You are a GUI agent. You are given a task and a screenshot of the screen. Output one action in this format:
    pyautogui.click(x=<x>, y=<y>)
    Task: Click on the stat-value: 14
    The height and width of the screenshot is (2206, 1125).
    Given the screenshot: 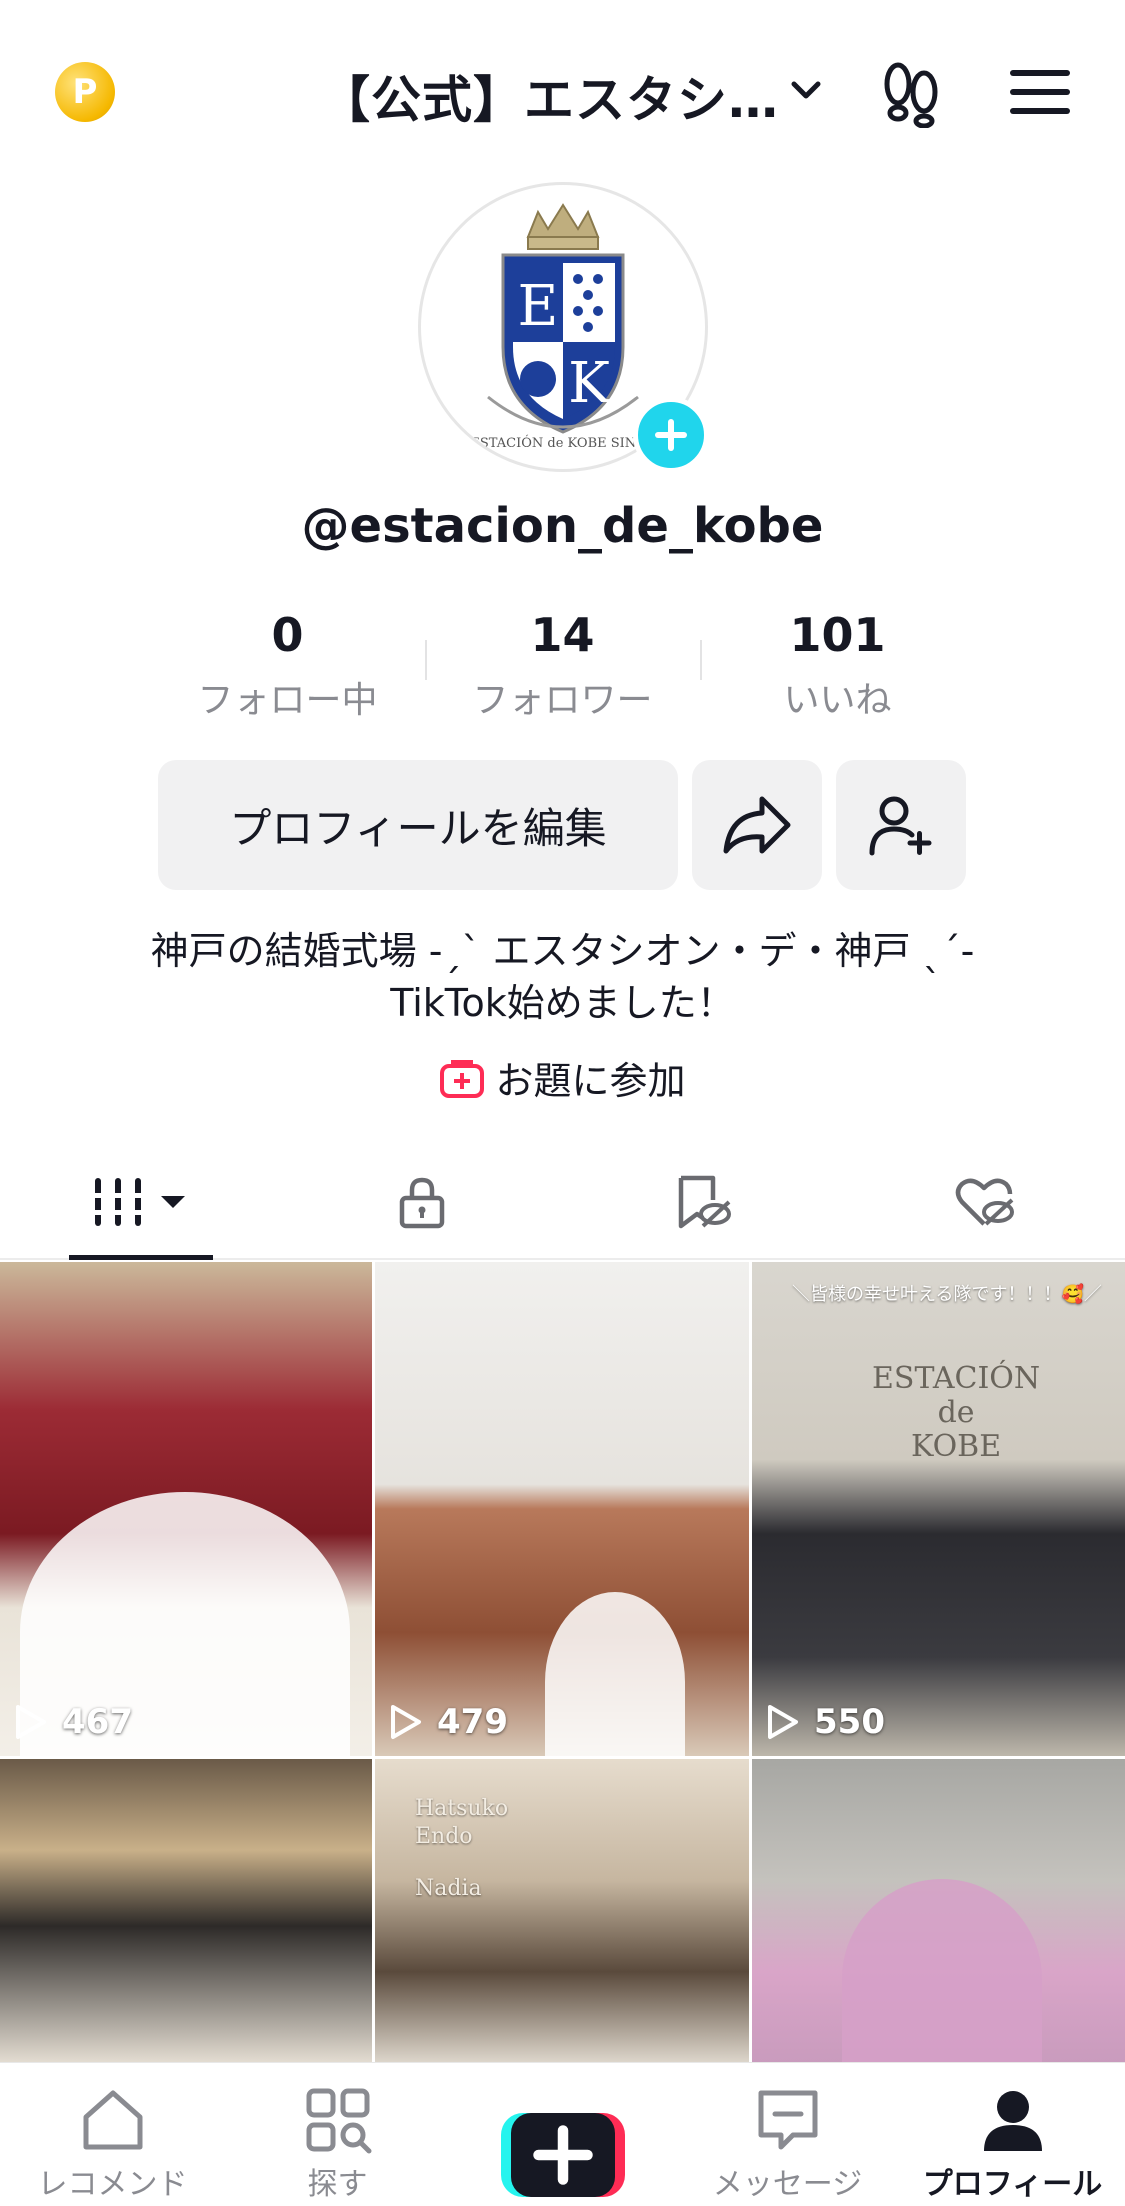 What is the action you would take?
    pyautogui.click(x=562, y=635)
    